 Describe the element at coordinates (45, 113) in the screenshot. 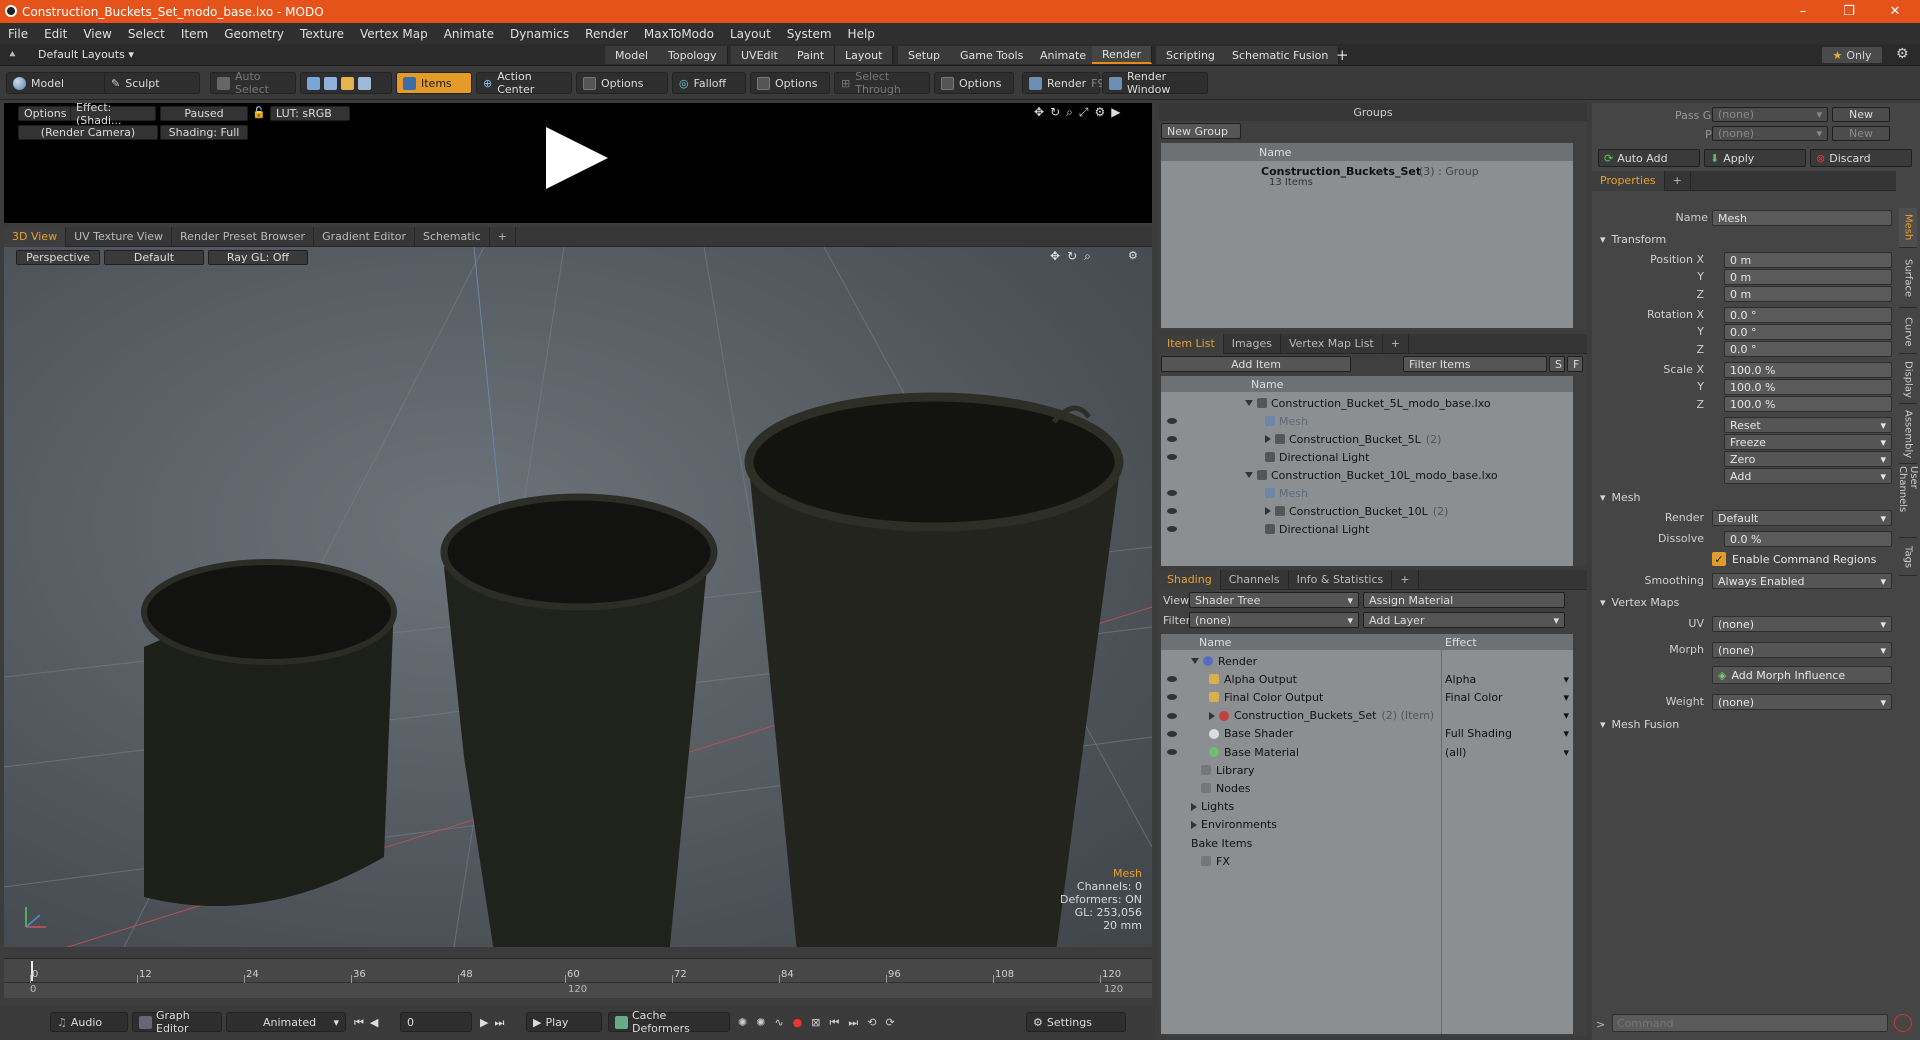

I see `preview-options-button: Options` at that location.